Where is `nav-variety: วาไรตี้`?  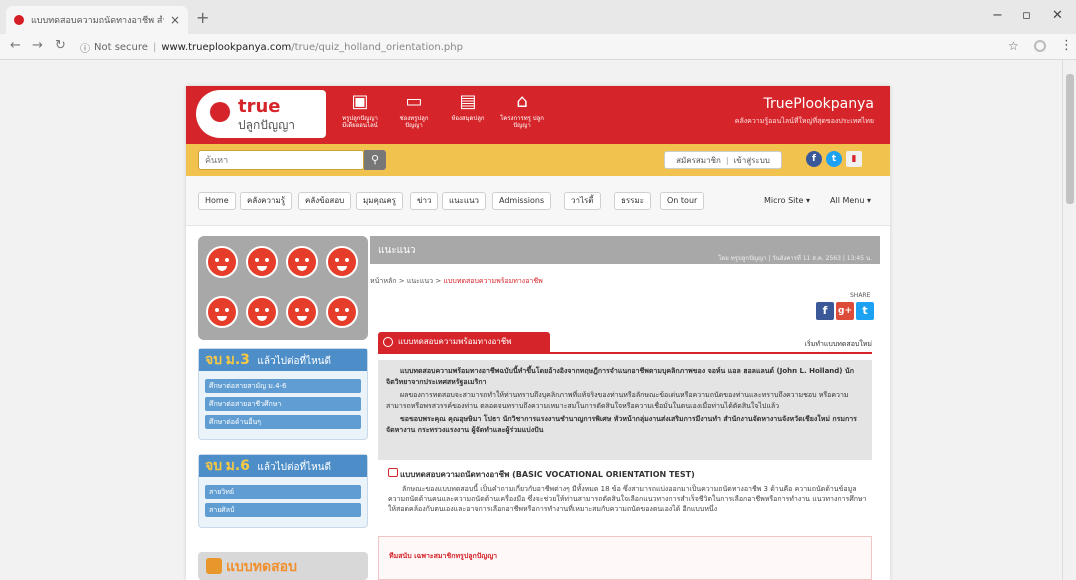 nav-variety: วาไรตี้ is located at coordinates (582, 201).